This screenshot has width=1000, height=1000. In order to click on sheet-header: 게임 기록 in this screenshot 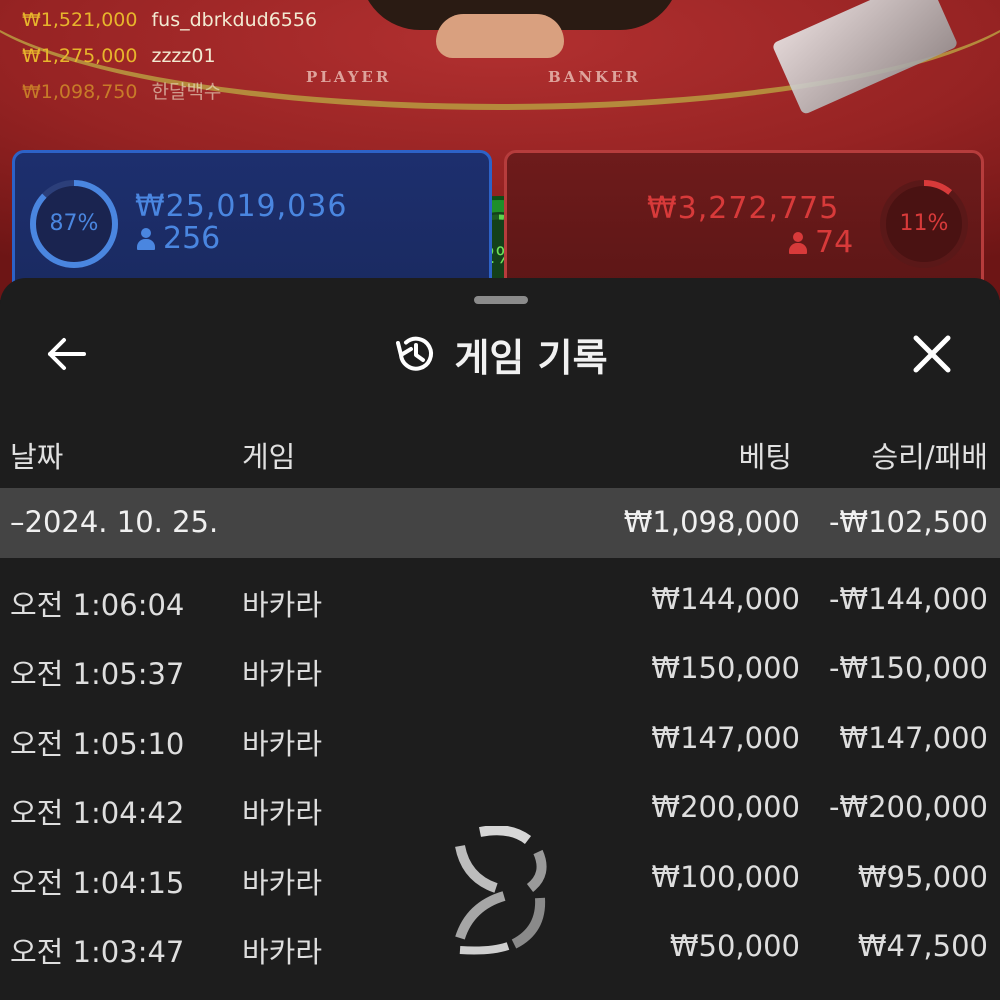, I will do `click(500, 354)`.